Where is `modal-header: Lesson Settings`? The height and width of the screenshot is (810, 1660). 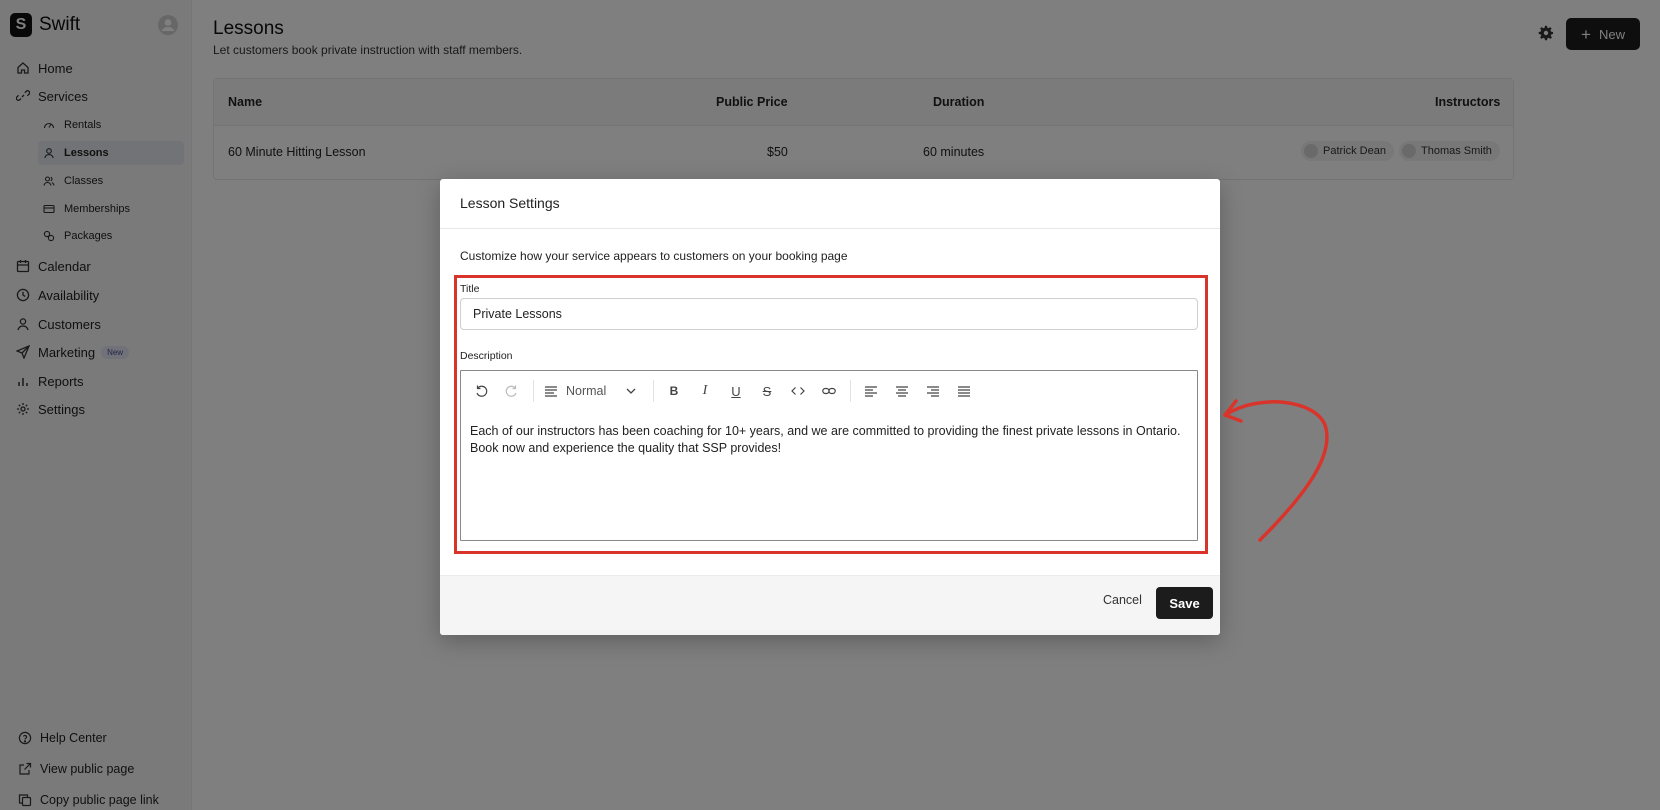 modal-header: Lesson Settings is located at coordinates (830, 204).